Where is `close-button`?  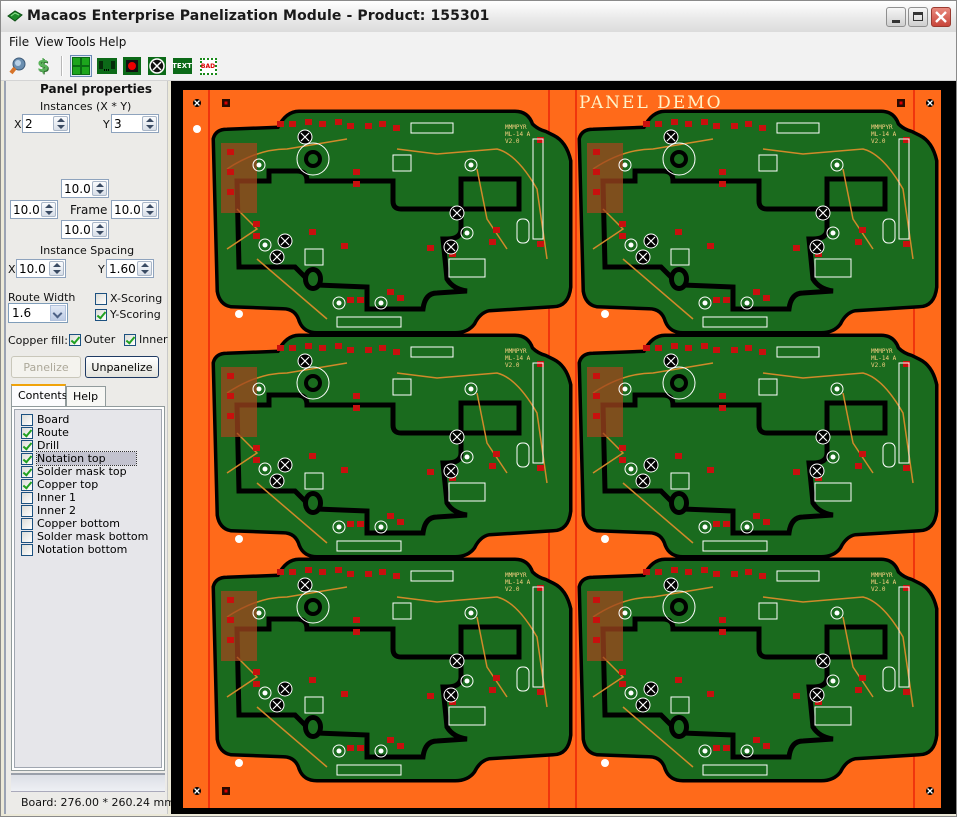
close-button is located at coordinates (941, 17).